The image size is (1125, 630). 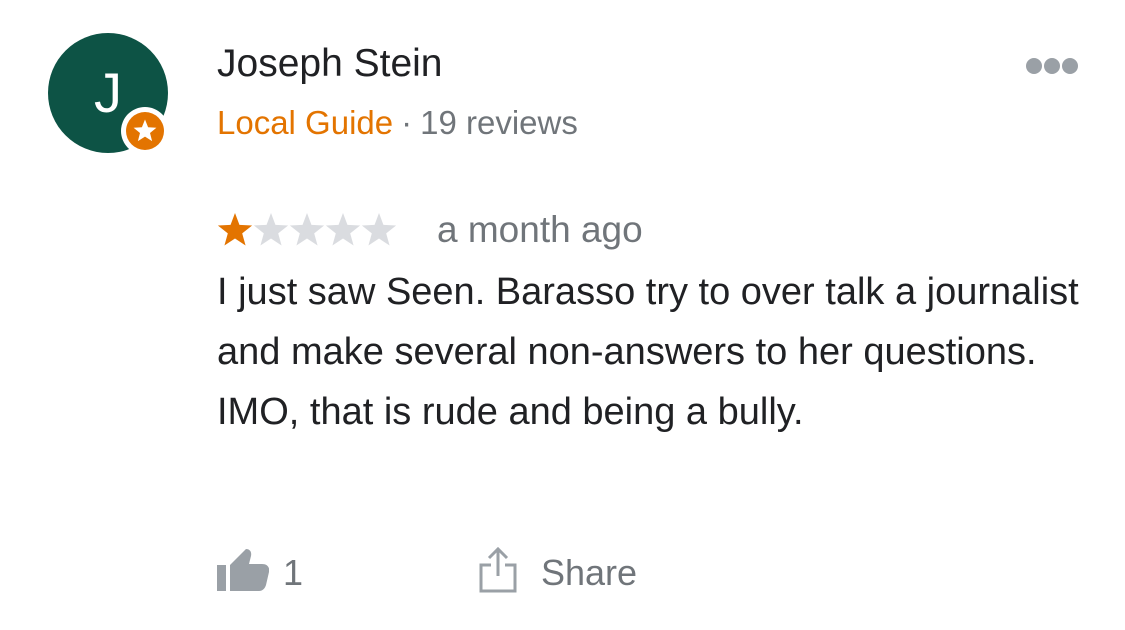 I want to click on star-filled-icon, so click(x=235, y=229).